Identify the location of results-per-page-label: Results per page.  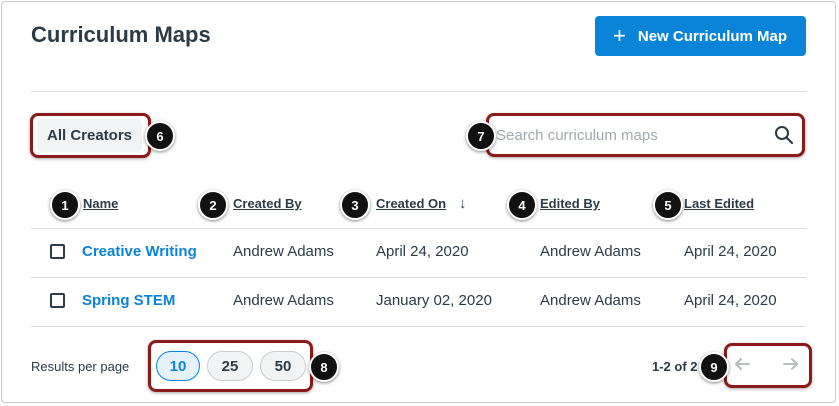
(80, 366).